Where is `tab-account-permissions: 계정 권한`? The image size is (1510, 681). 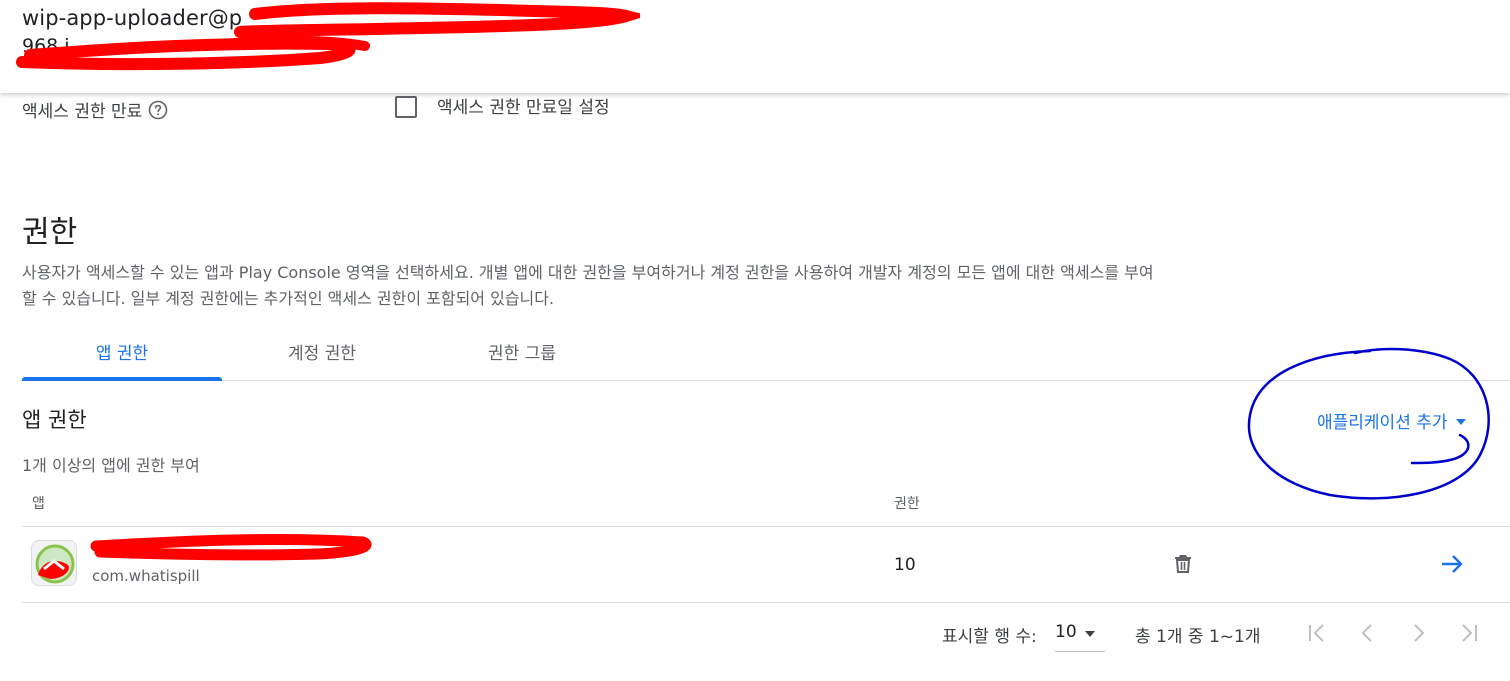 tab-account-permissions: 계정 권한 is located at coordinates (322, 358).